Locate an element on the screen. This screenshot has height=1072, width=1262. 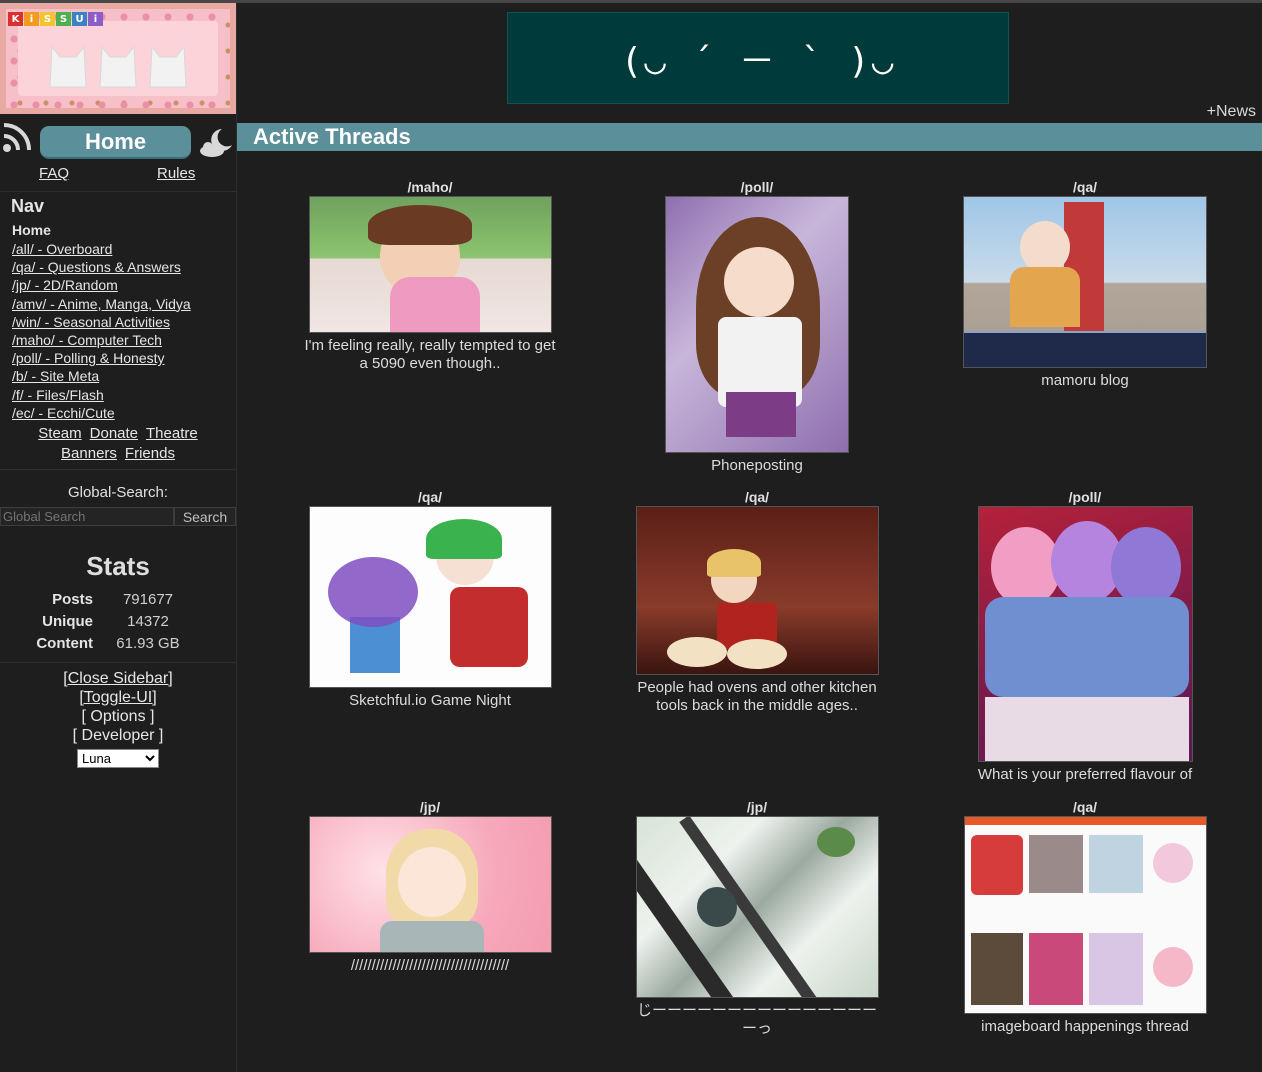
news-link: +News is located at coordinates (1231, 112).